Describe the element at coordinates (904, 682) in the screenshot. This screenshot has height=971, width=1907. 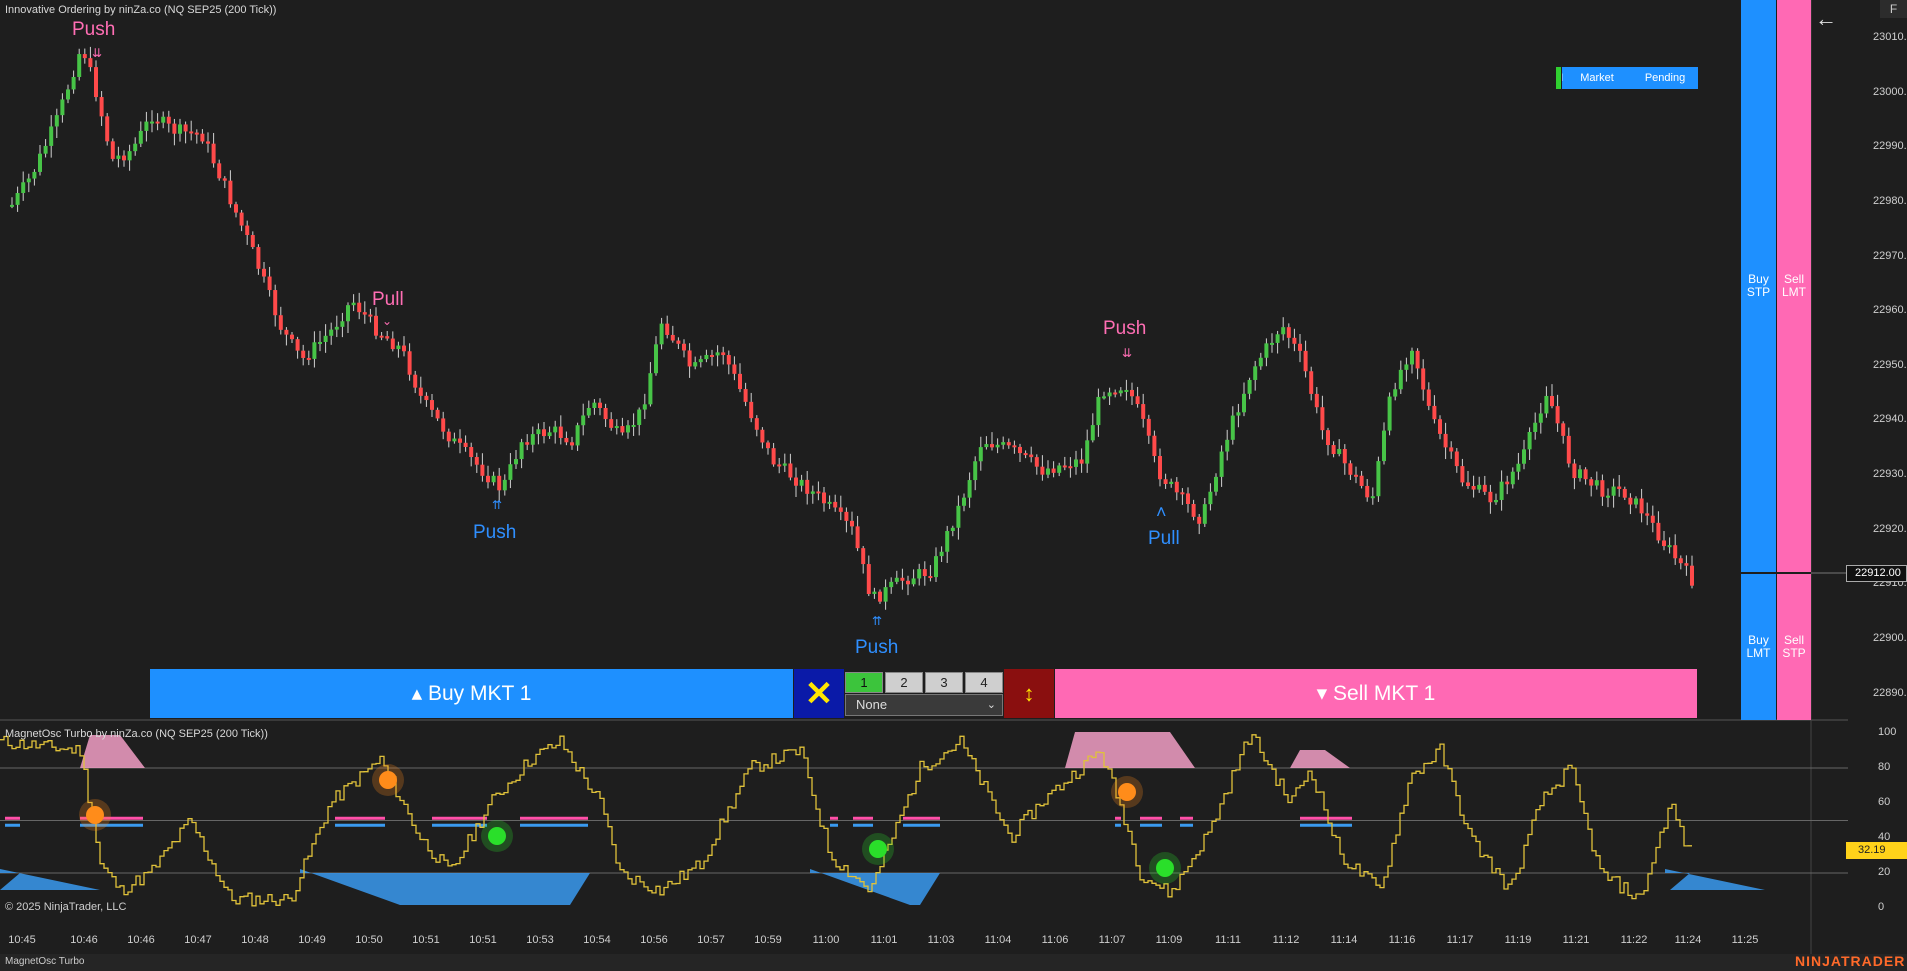
I see `qty-option-2: 2` at that location.